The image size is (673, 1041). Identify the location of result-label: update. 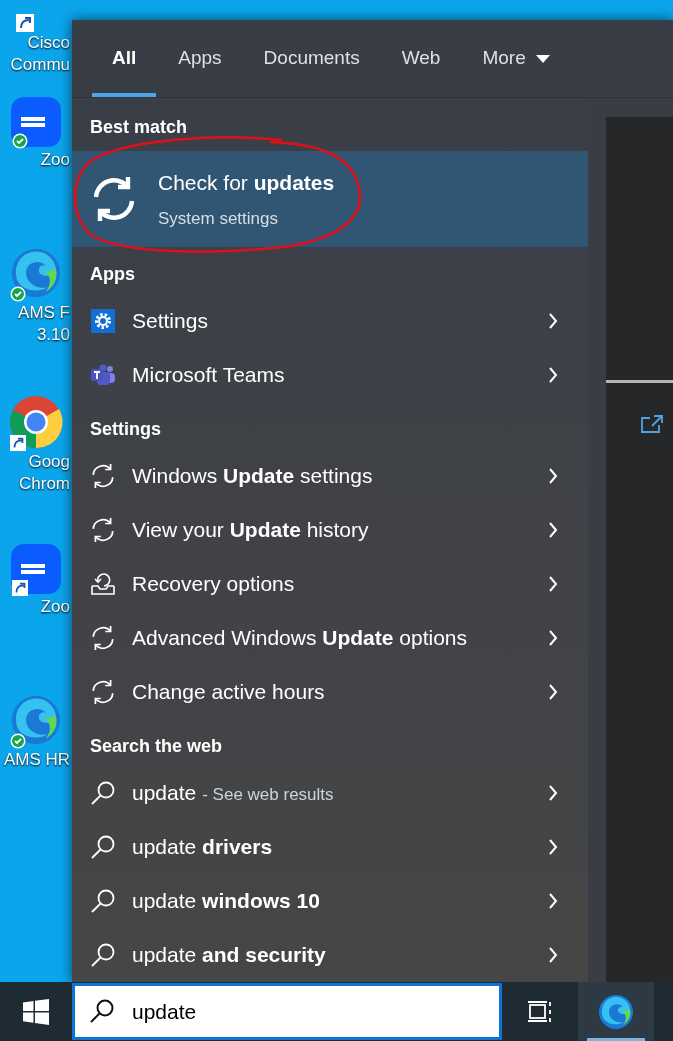
(164, 793).